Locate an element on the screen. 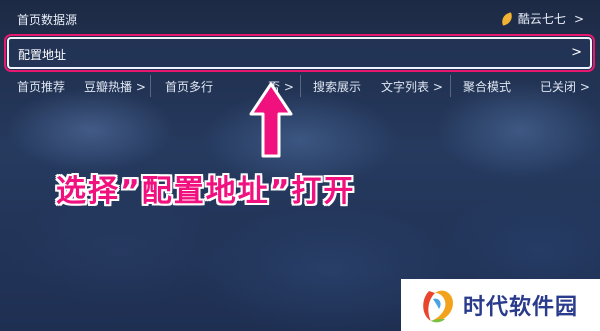 The image size is (600, 331). config-address-row: 配置地址 > is located at coordinates (299, 53).